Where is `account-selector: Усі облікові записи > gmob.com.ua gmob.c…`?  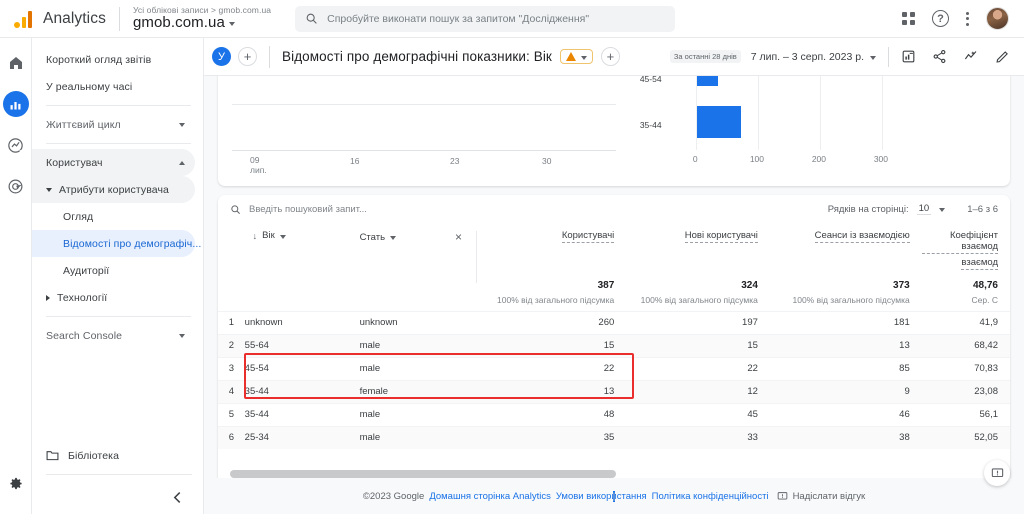
account-selector: Усі облікові записи > gmob.com.ua gmob.c… is located at coordinates (202, 18).